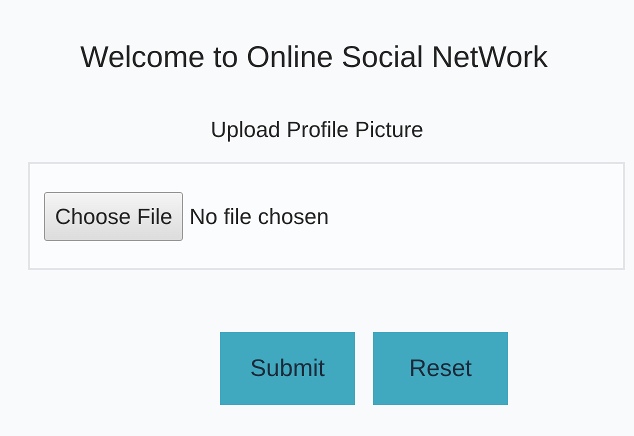  Describe the element at coordinates (317, 130) in the screenshot. I see `section-heading: Upload Profile Picture` at that location.